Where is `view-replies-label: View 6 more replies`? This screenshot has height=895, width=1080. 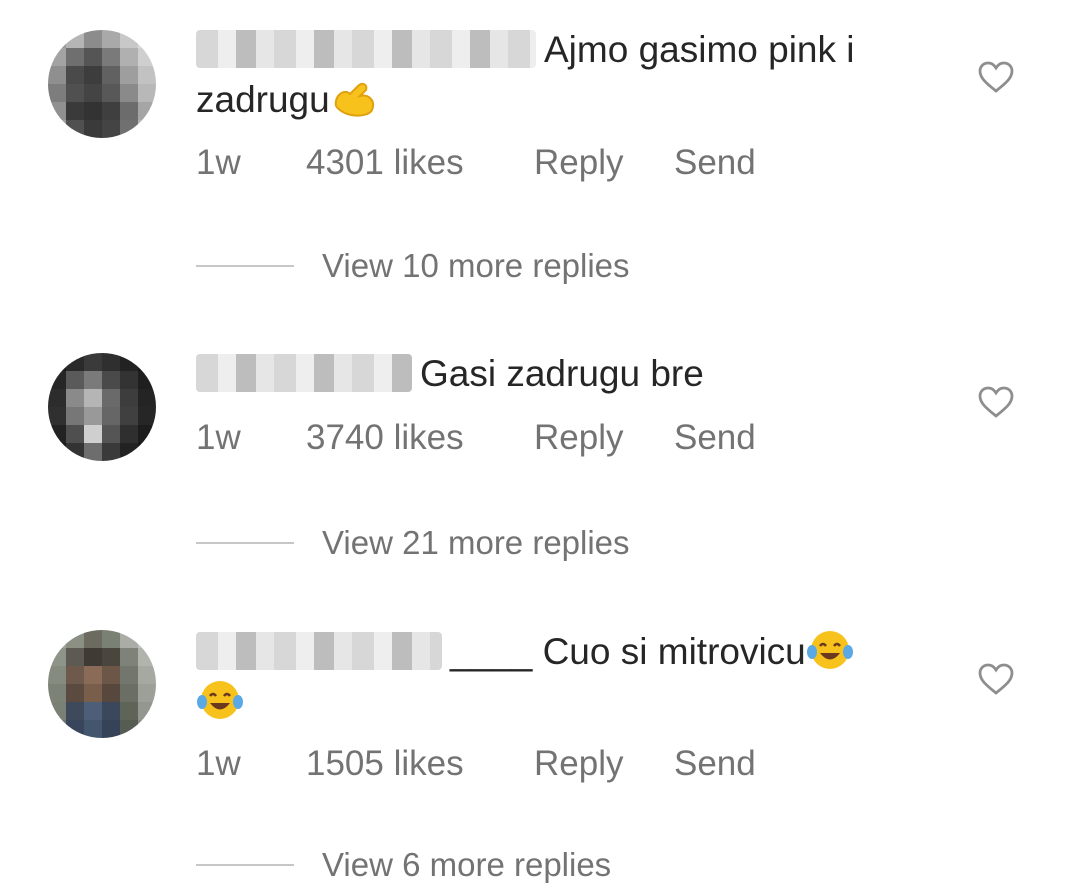
view-replies-label: View 6 more replies is located at coordinates (466, 865).